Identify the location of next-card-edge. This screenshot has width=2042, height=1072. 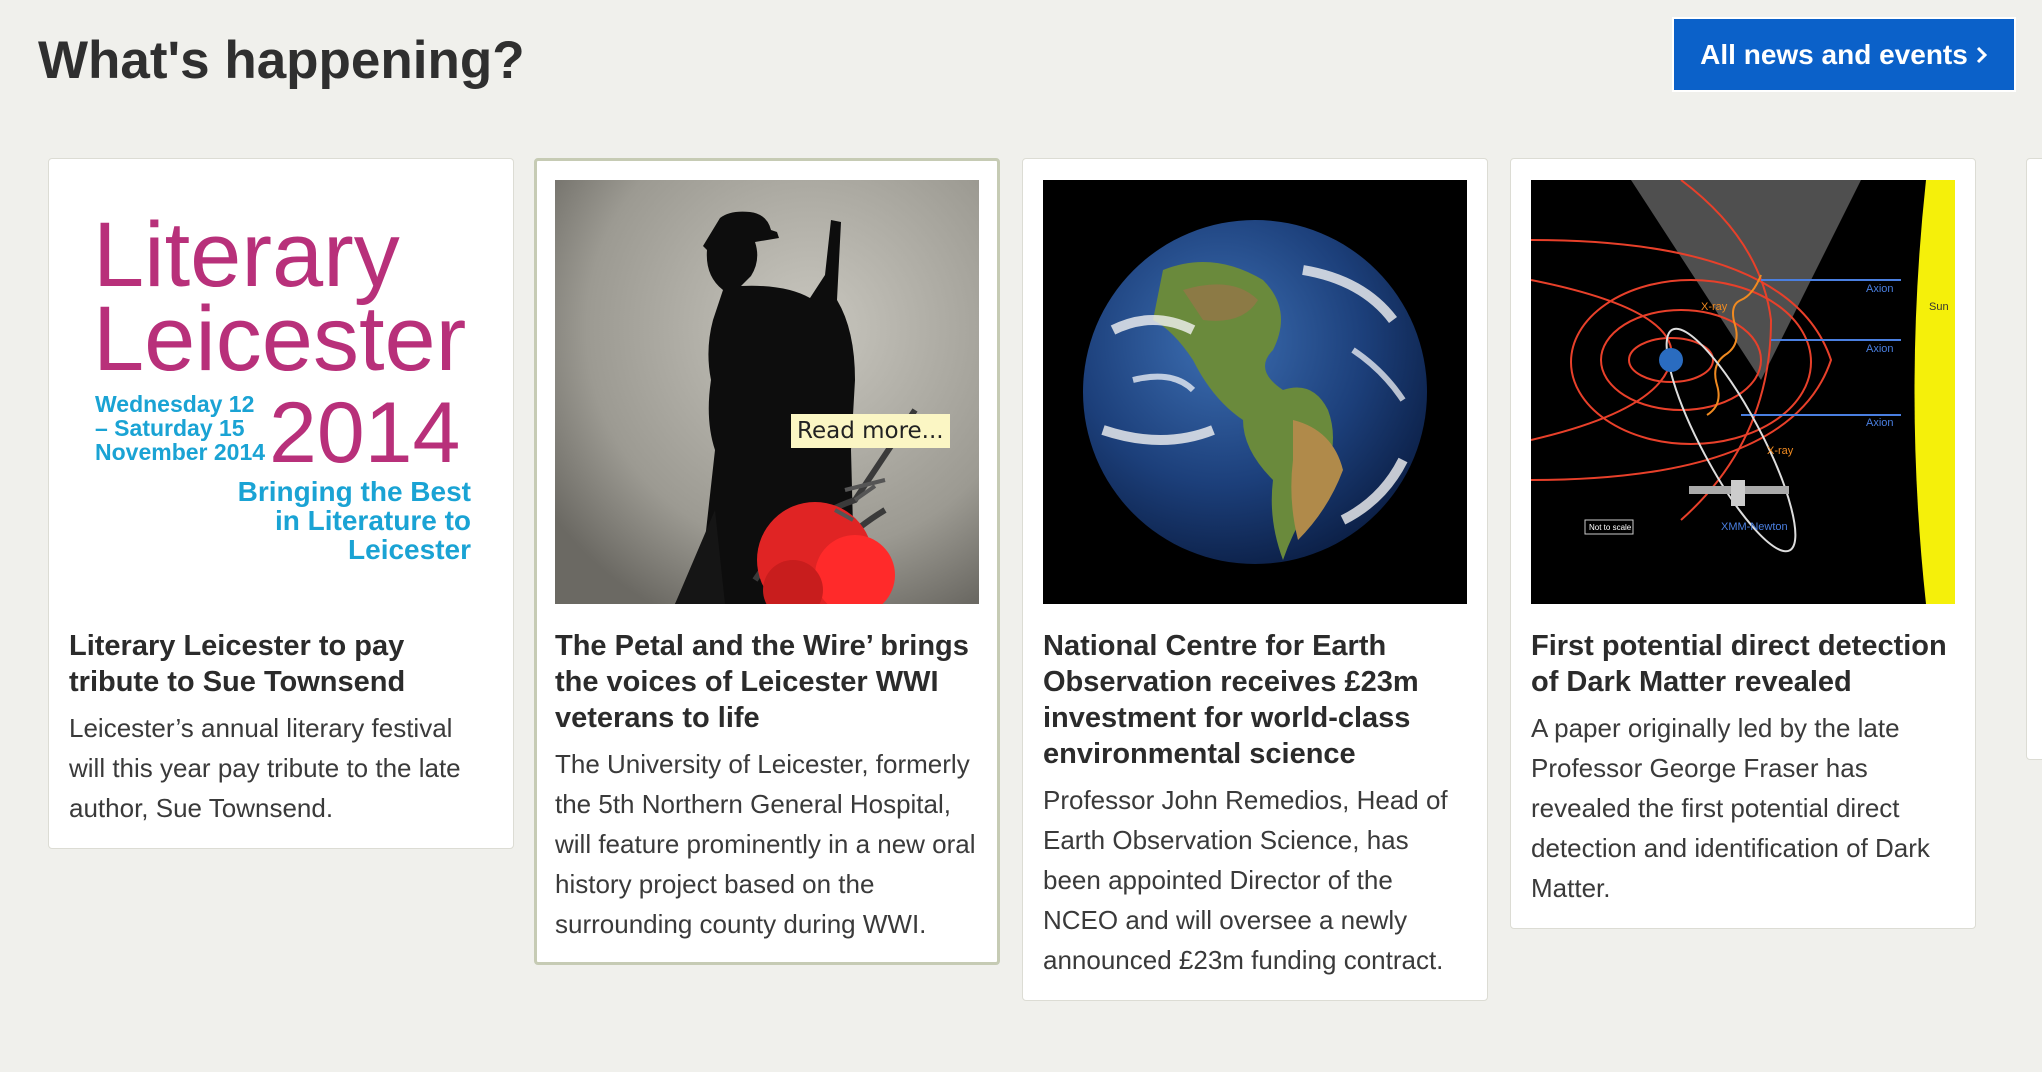
(2034, 459).